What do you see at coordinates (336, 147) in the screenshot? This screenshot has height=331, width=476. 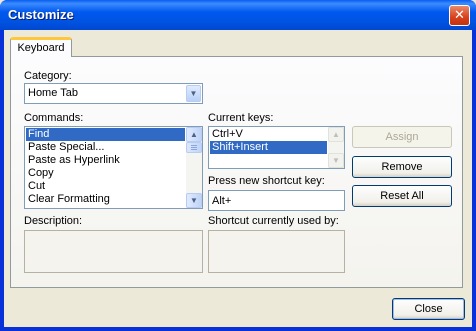 I see `current-keys-scrollbar: ▲ ▼` at bounding box center [336, 147].